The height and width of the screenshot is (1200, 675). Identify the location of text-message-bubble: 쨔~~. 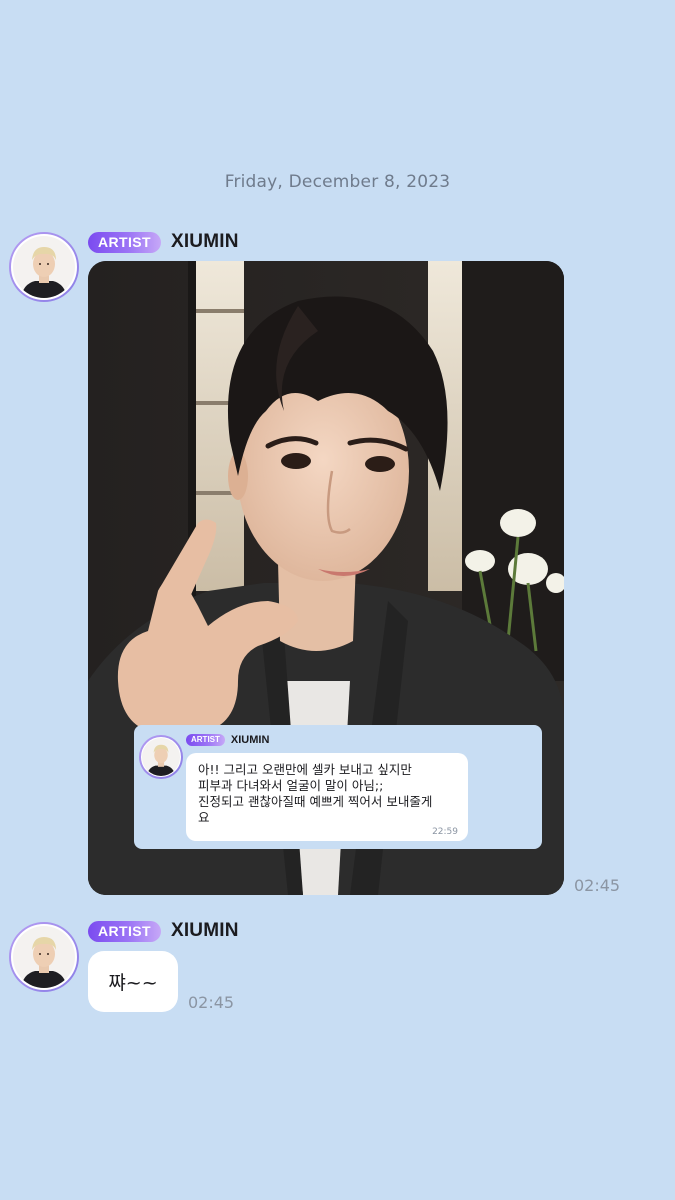
(133, 981).